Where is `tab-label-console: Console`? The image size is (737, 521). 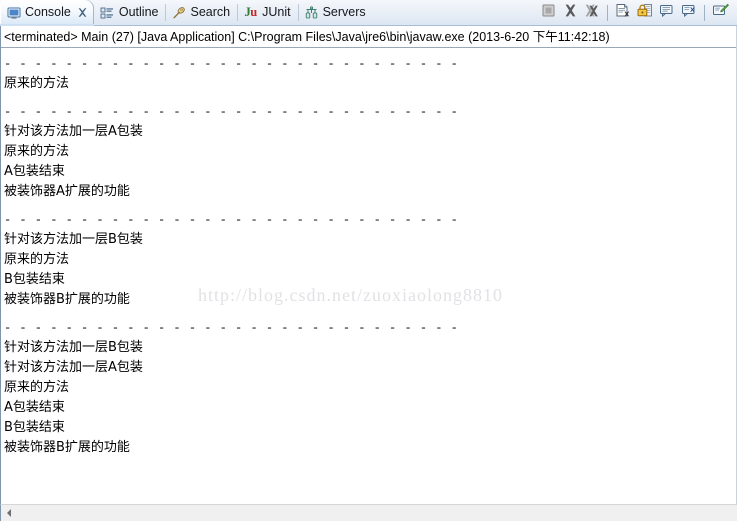
tab-label-console: Console is located at coordinates (48, 12).